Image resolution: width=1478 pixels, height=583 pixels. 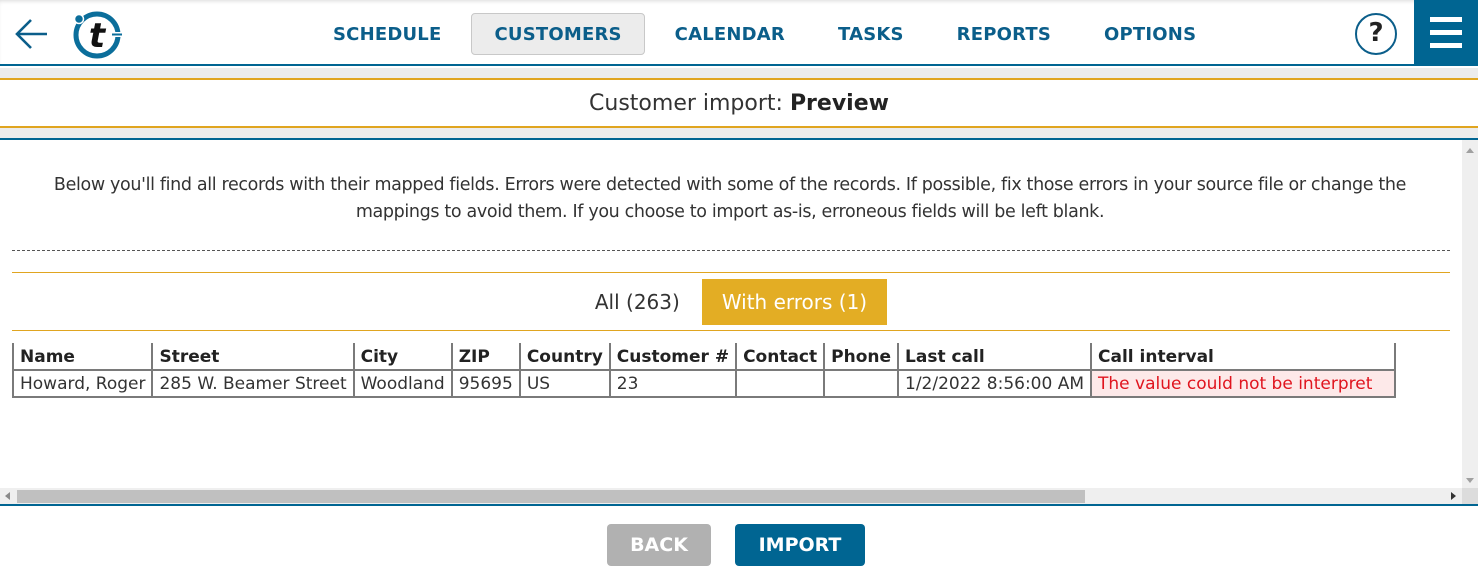 I want to click on horizontal-scrollbar, so click(x=731, y=496).